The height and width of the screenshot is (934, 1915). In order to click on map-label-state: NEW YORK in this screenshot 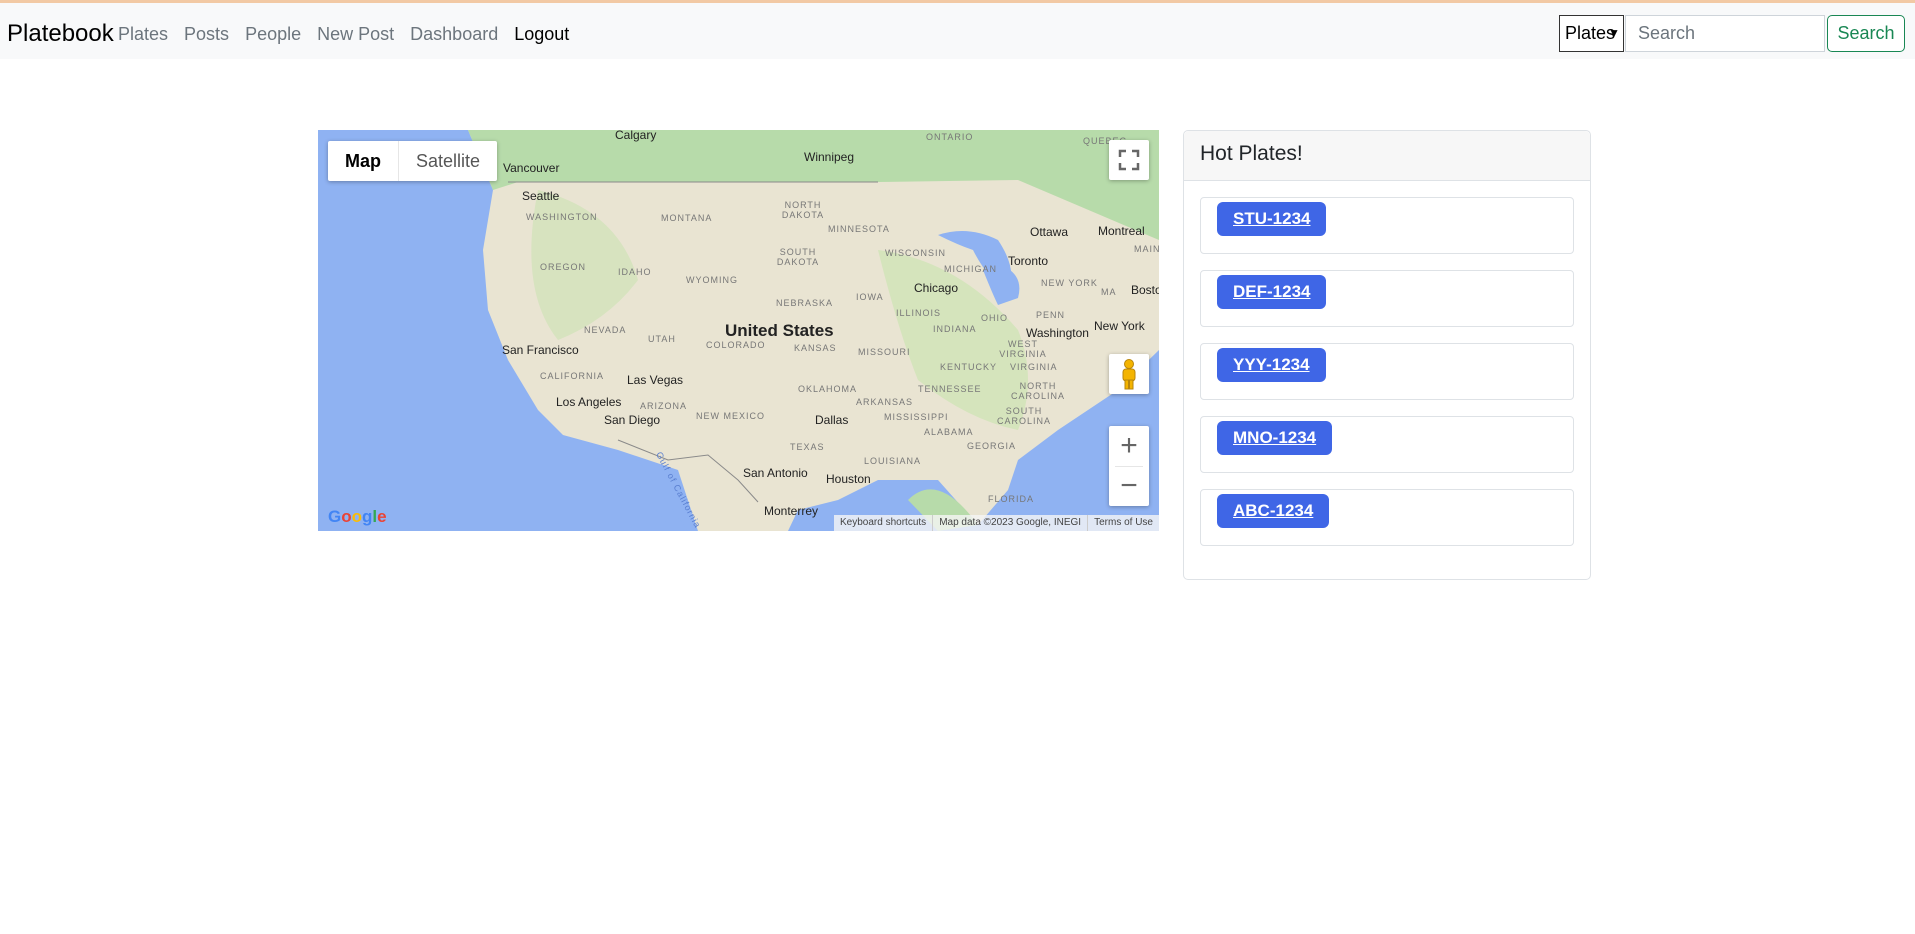, I will do `click(1069, 283)`.